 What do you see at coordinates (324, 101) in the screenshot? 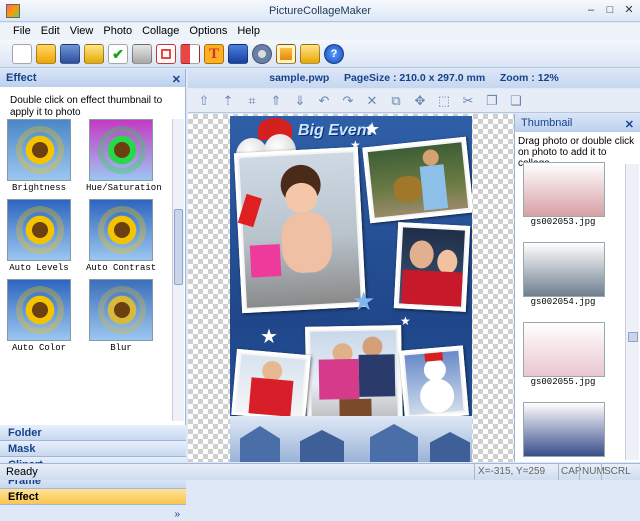
I see `undo-icon: ↶` at bounding box center [324, 101].